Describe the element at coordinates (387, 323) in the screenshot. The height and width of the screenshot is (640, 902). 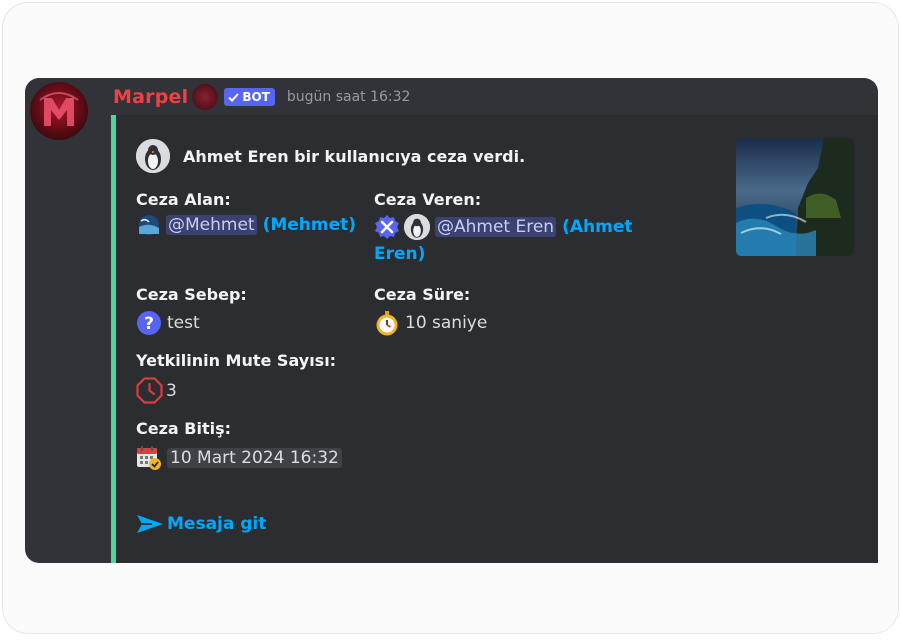
I see `stopwatch-icon` at that location.